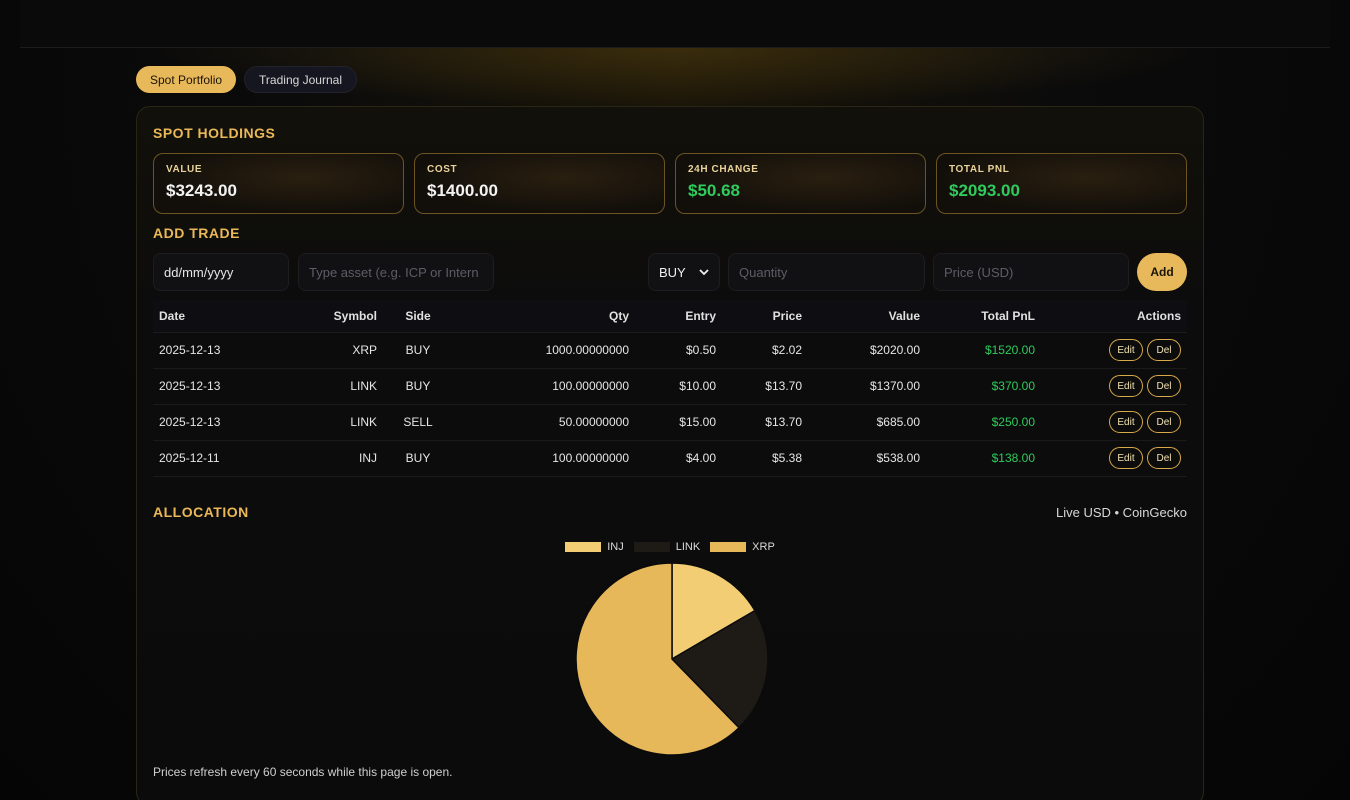 Image resolution: width=1350 pixels, height=800 pixels. I want to click on cell-side: SELL, so click(418, 422).